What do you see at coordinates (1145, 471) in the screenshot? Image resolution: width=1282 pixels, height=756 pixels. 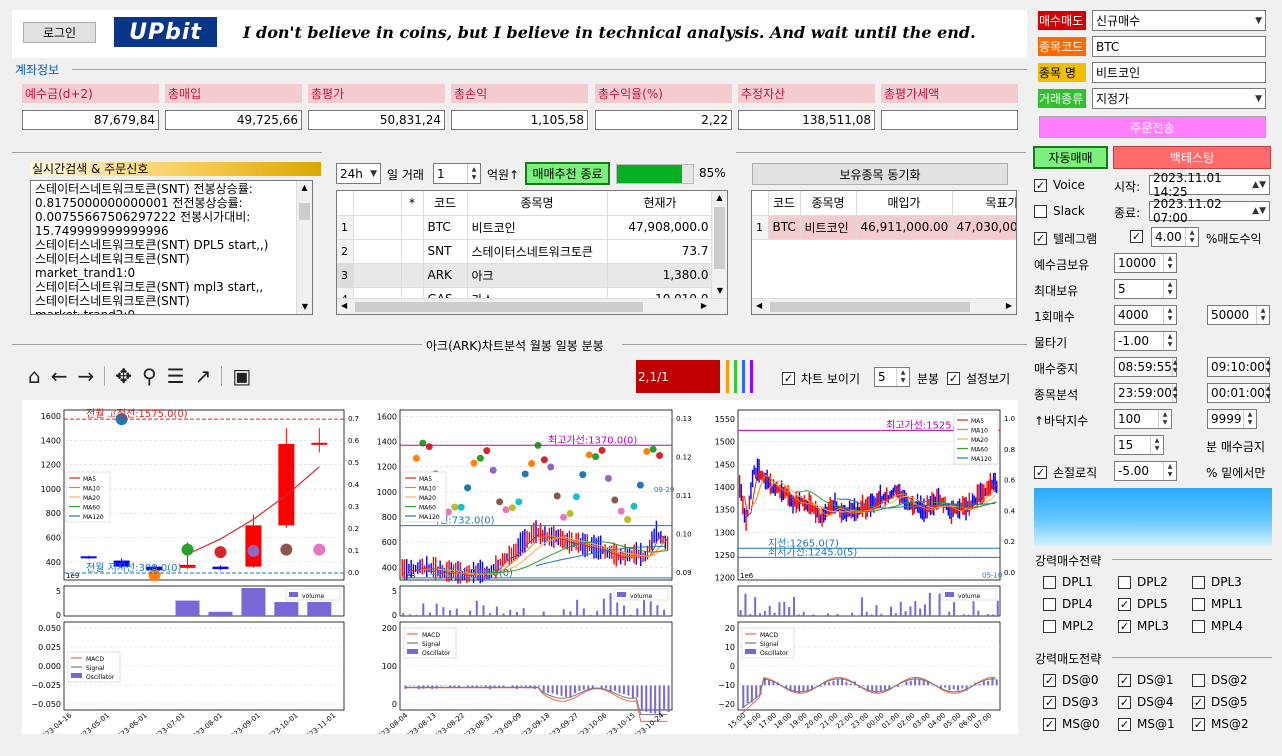 I see `stoploss-spinner: -5.00 ▲ ▼` at bounding box center [1145, 471].